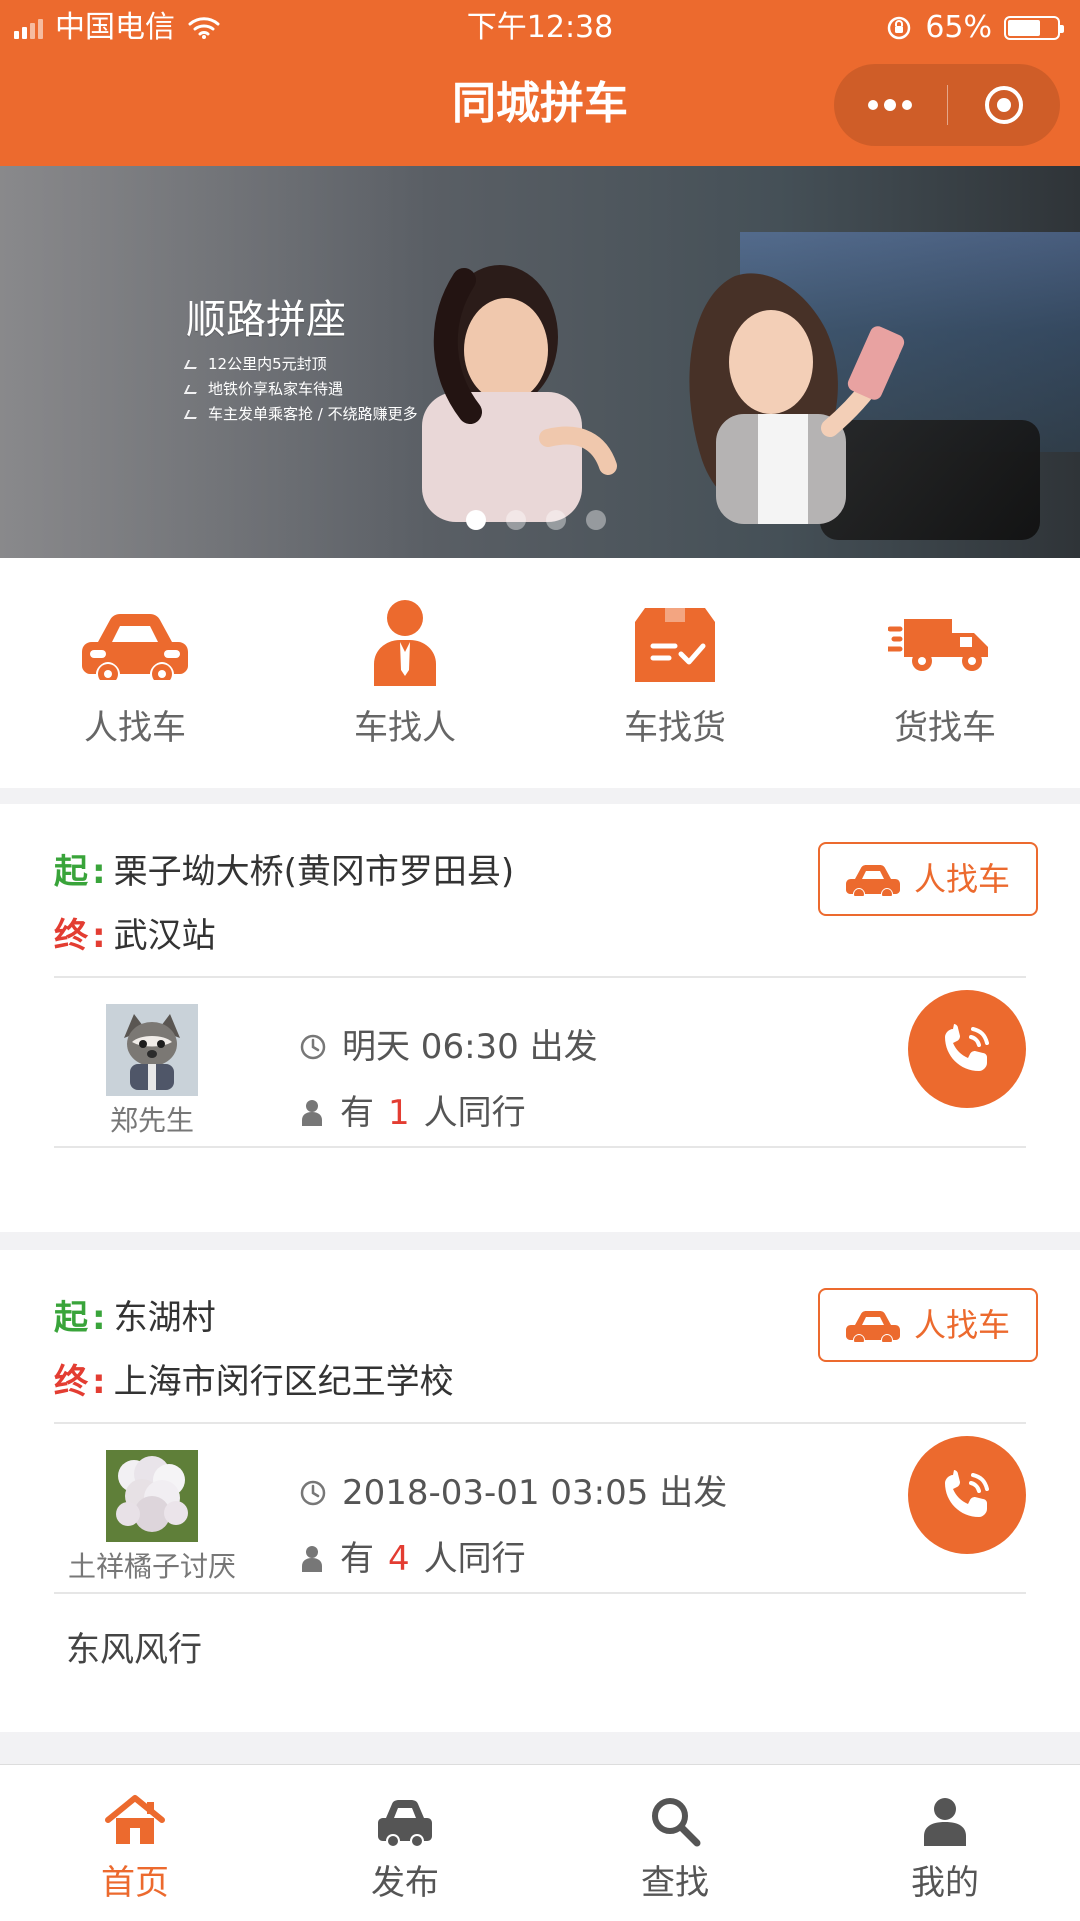 The width and height of the screenshot is (1080, 1921). Describe the element at coordinates (945, 1883) in the screenshot. I see `tab-label: 我的` at that location.